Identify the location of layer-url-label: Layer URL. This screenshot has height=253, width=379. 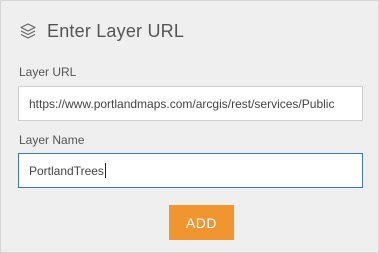
(48, 72).